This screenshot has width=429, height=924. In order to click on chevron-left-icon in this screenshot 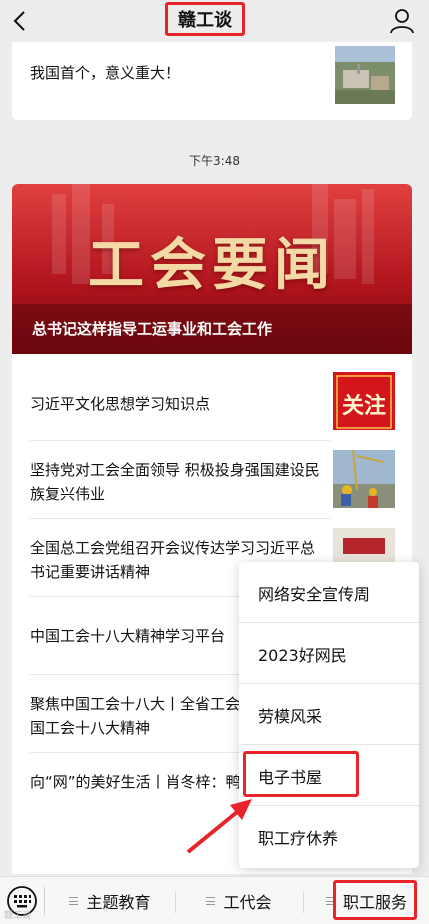, I will do `click(19, 21)`.